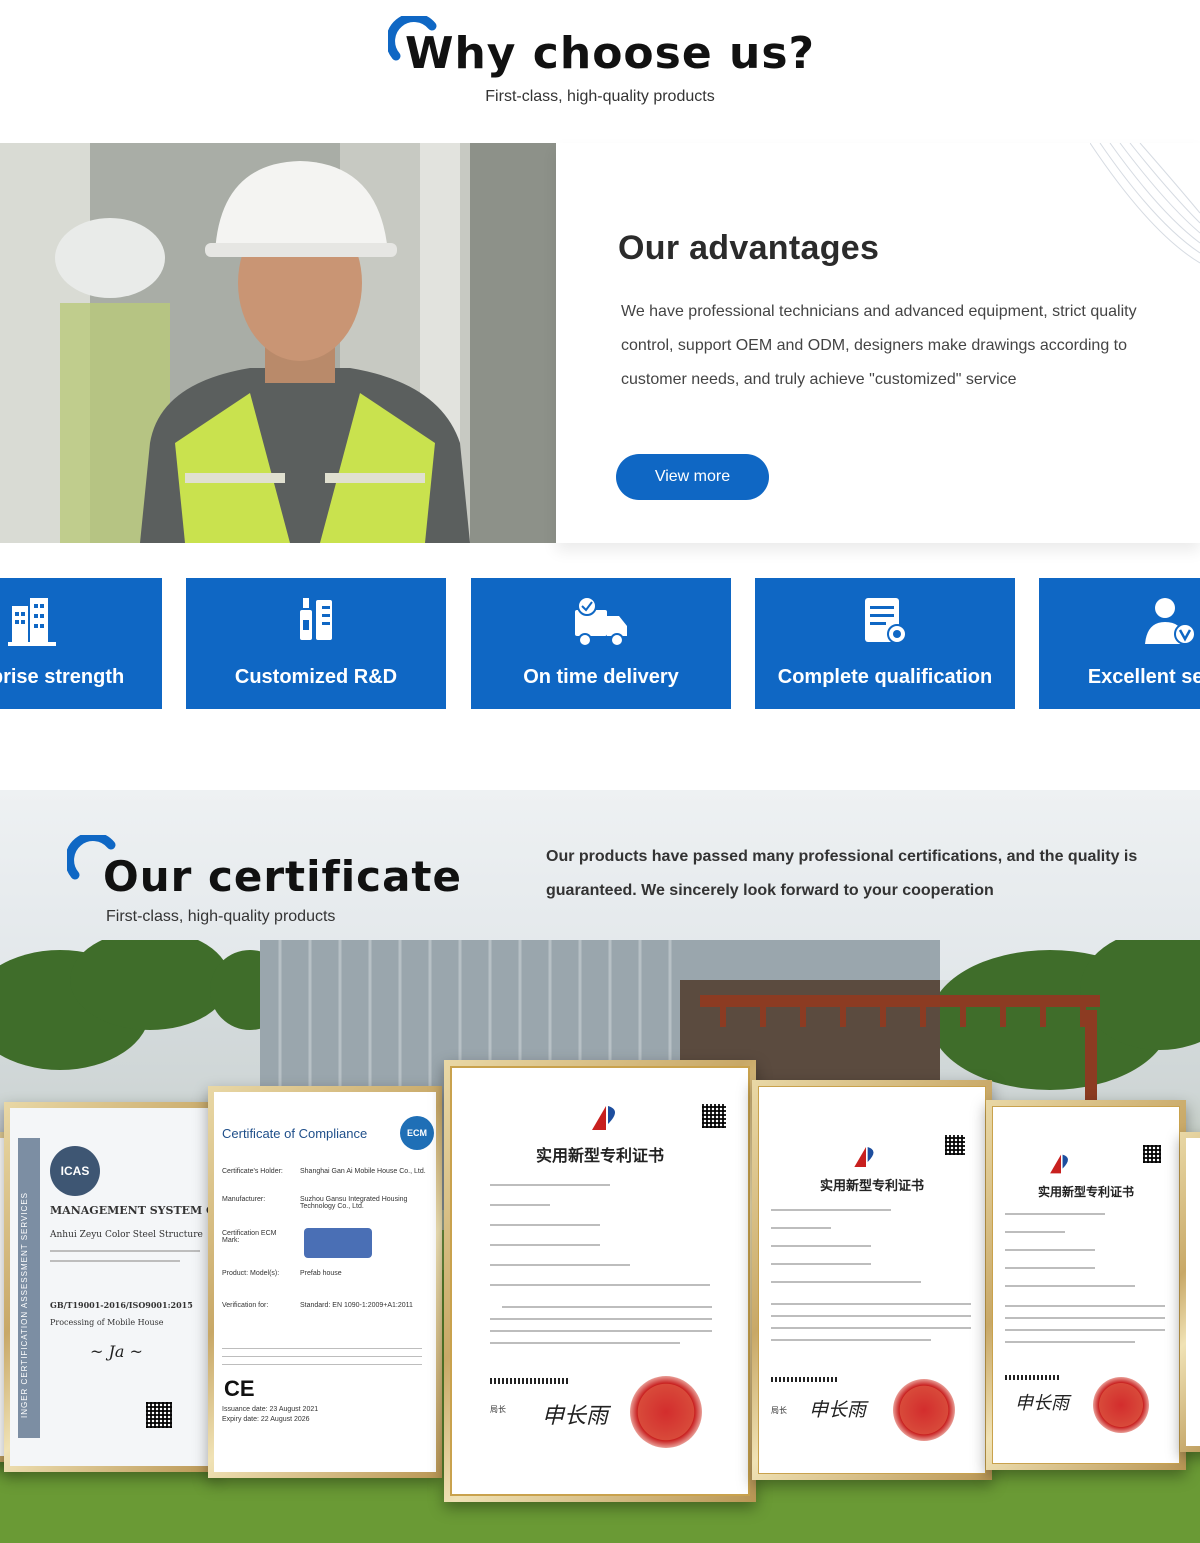 The height and width of the screenshot is (1543, 1200). Describe the element at coordinates (270, 1409) in the screenshot. I see `ce-issuance: Issuance date: 23 August 2021` at that location.